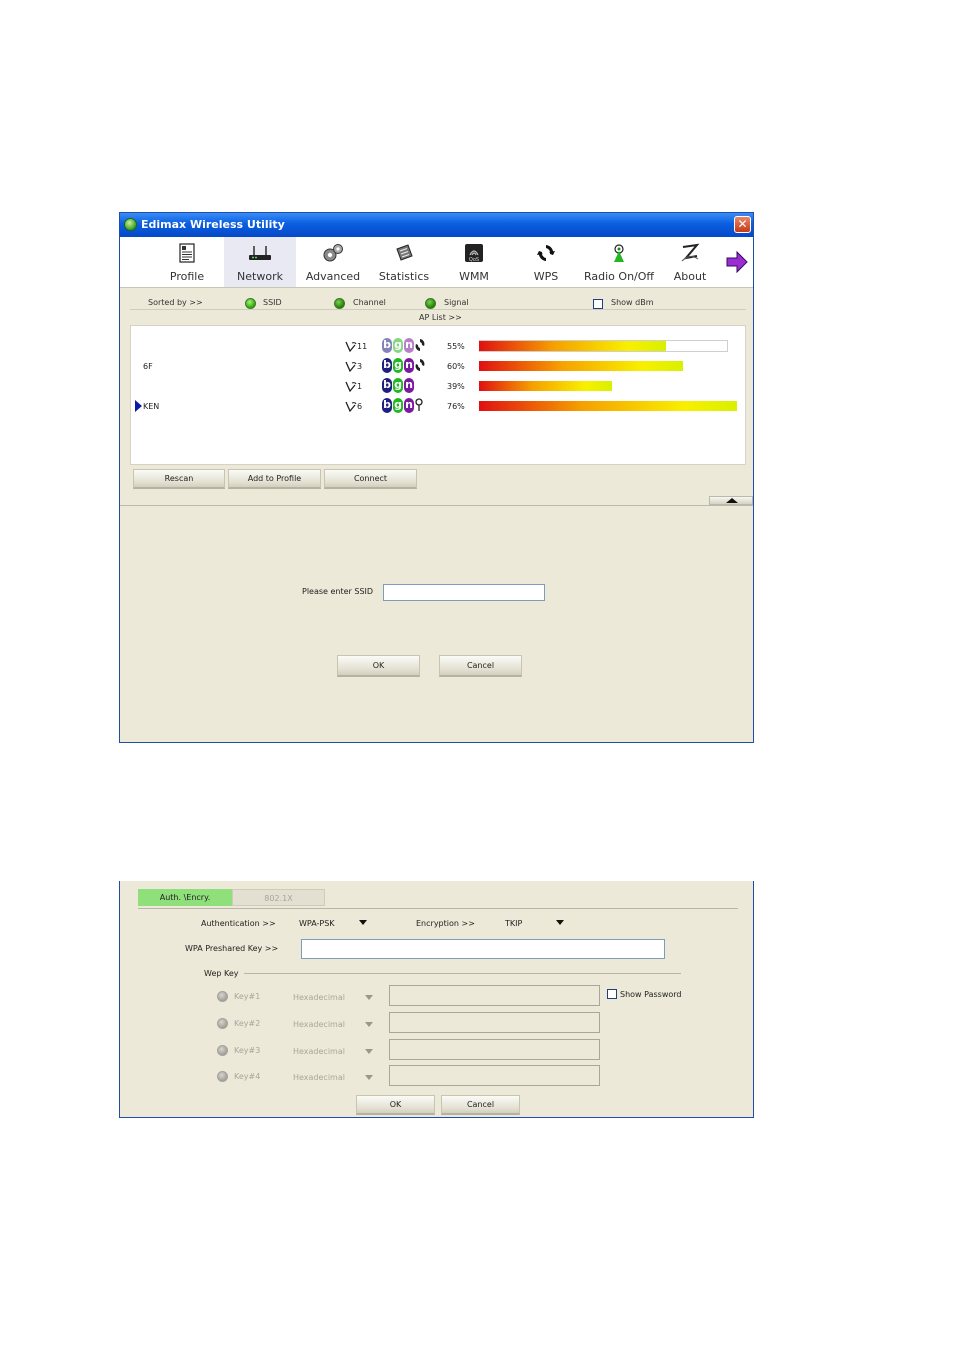  Describe the element at coordinates (247, 1050) in the screenshot. I see `wep-key-label: Key#3` at that location.